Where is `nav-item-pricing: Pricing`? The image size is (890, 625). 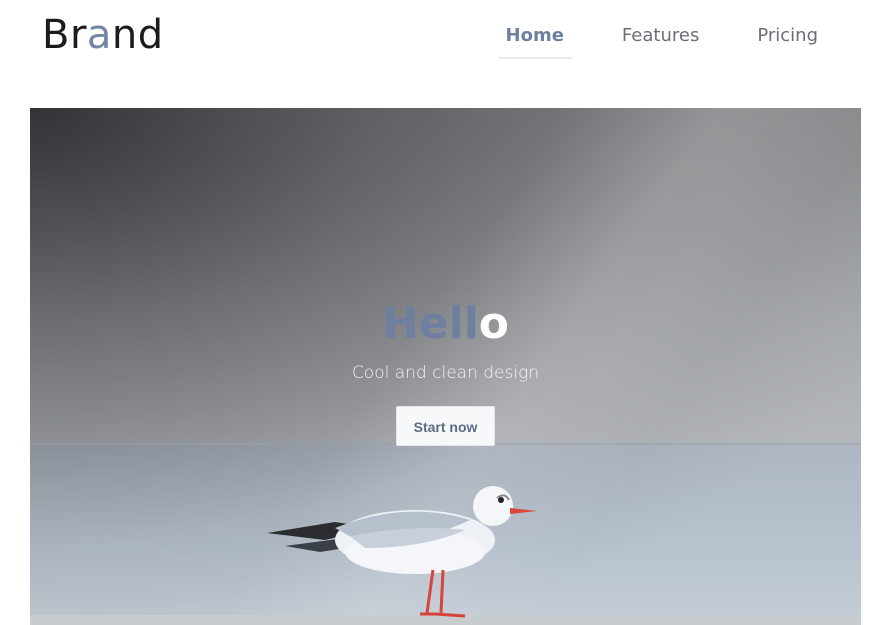
nav-item-pricing: Pricing is located at coordinates (787, 40).